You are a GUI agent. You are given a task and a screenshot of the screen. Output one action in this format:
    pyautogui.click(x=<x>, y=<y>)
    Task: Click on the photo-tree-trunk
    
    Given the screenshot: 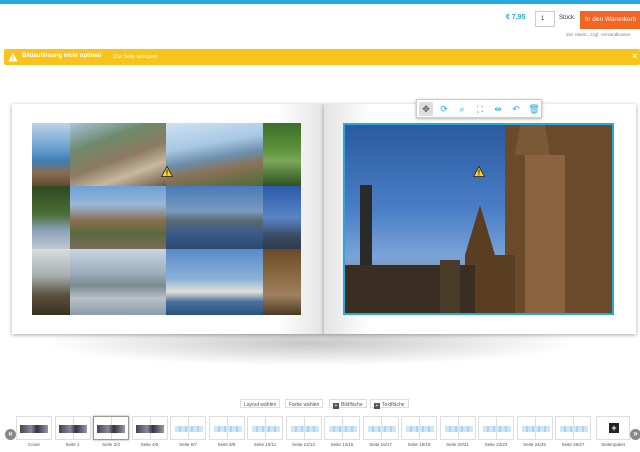 What is the action you would take?
    pyautogui.click(x=282, y=282)
    